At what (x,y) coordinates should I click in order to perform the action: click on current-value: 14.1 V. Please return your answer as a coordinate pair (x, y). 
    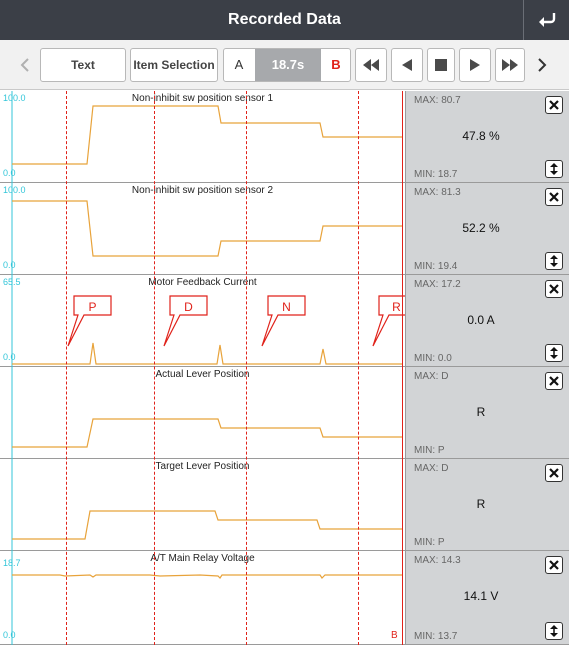
    Looking at the image, I should click on (481, 596).